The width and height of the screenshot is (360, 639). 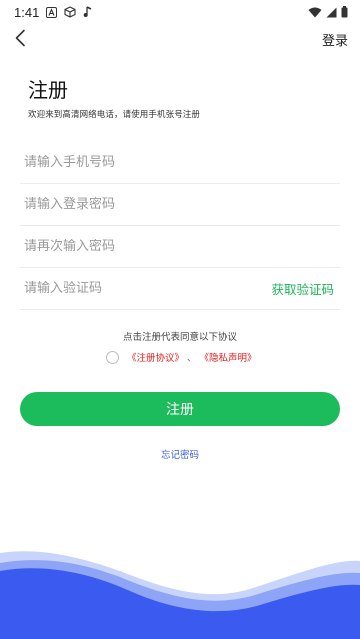 I want to click on verification-code-input, so click(x=134, y=288).